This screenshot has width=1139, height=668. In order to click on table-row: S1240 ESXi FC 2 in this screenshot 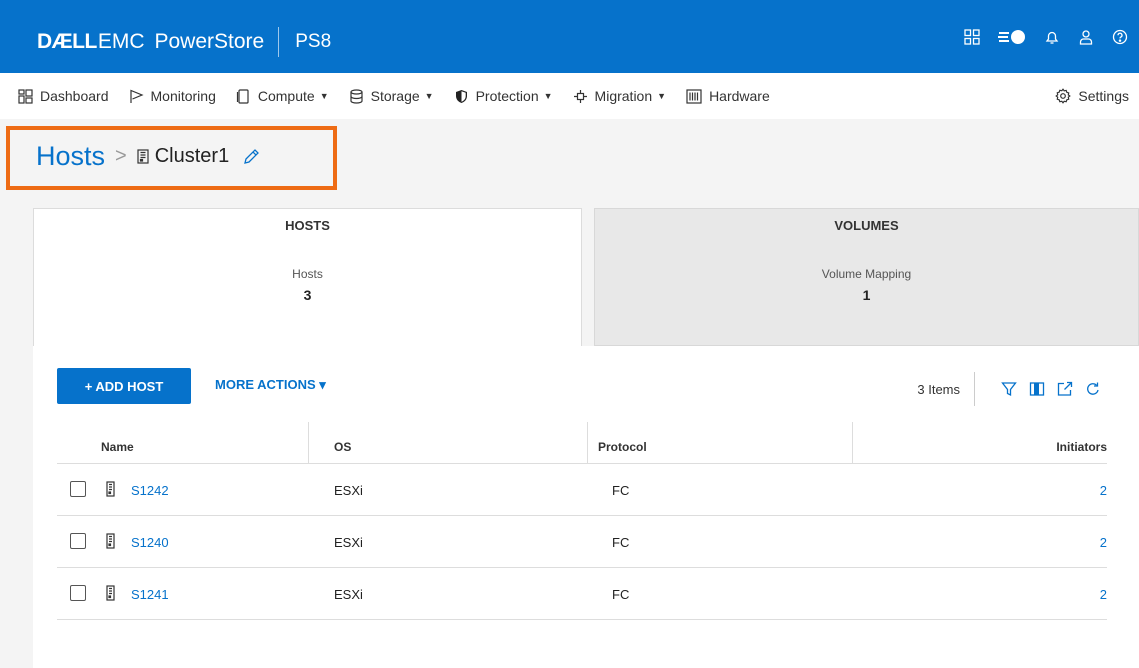, I will do `click(582, 542)`.